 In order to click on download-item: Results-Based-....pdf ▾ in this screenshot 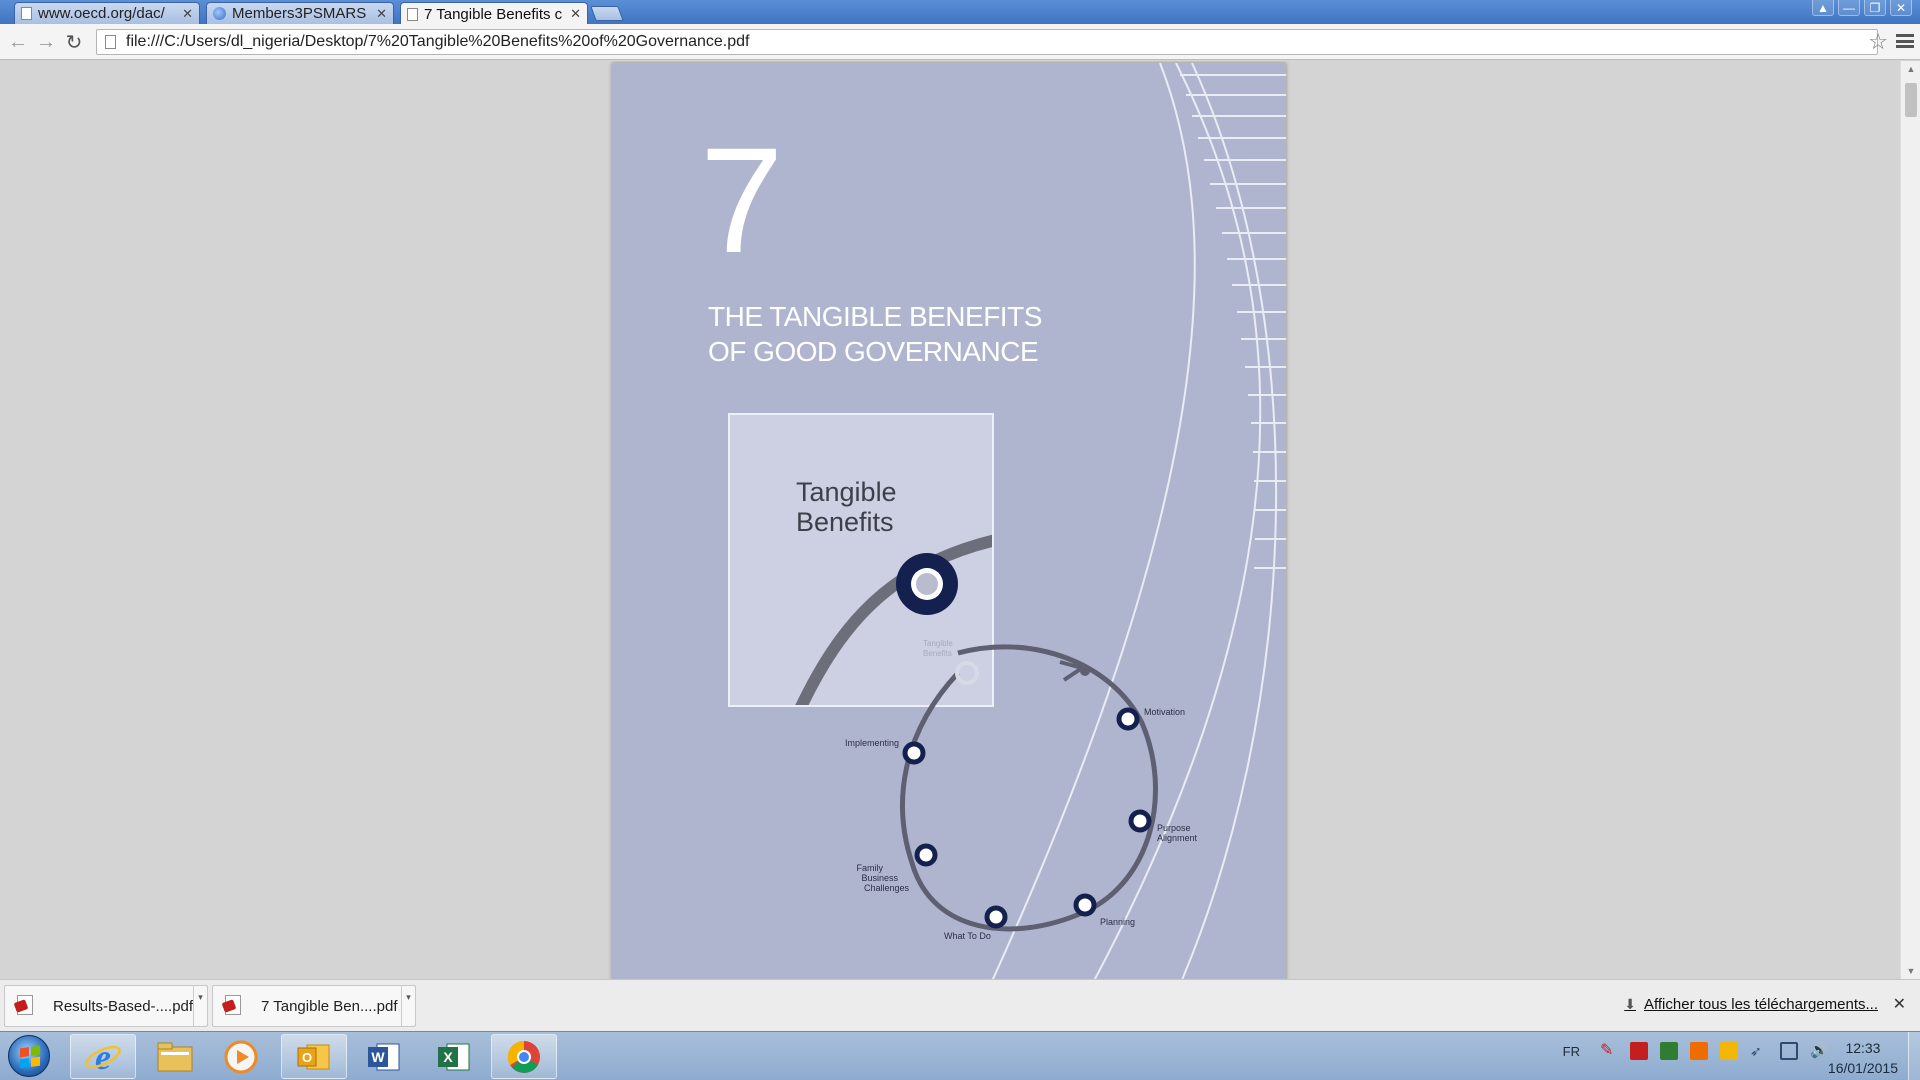, I will do `click(106, 1006)`.